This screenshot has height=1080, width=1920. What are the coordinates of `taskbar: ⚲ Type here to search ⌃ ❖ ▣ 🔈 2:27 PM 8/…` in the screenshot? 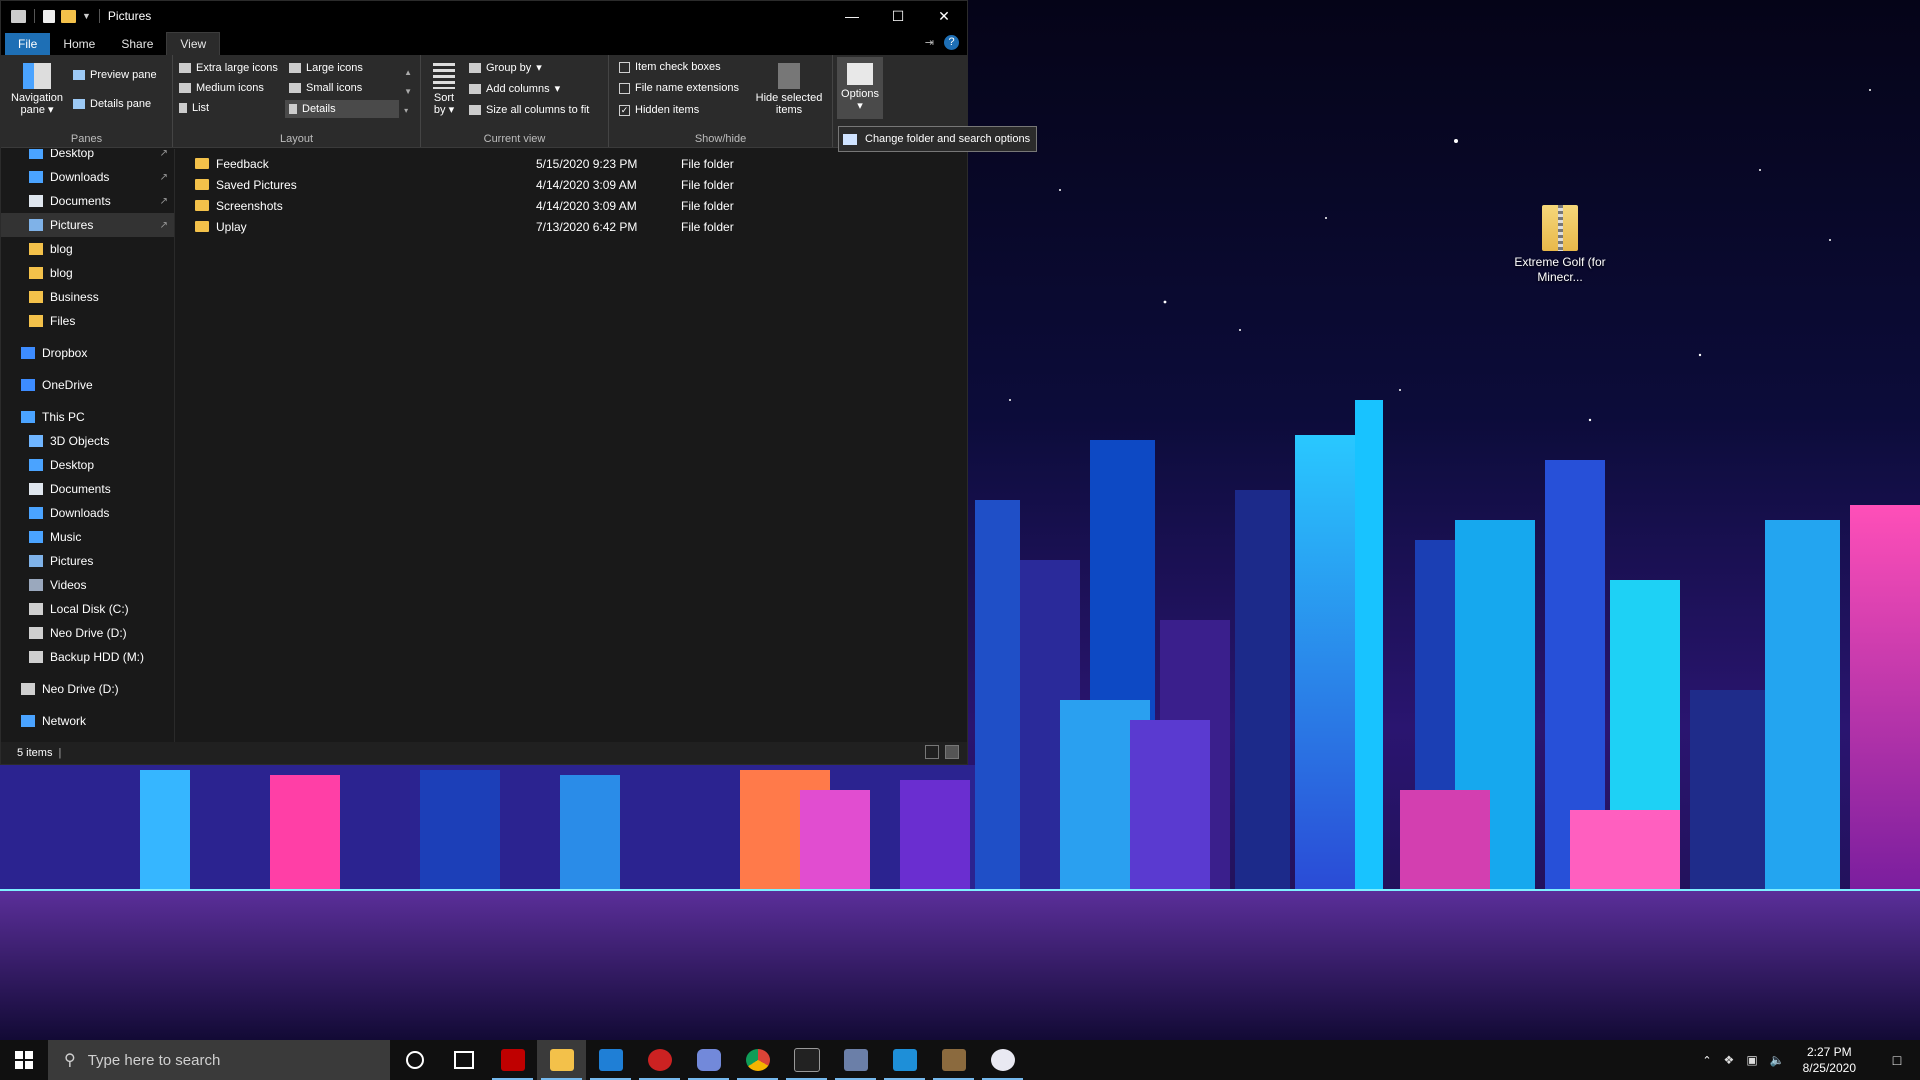 It's located at (960, 1060).